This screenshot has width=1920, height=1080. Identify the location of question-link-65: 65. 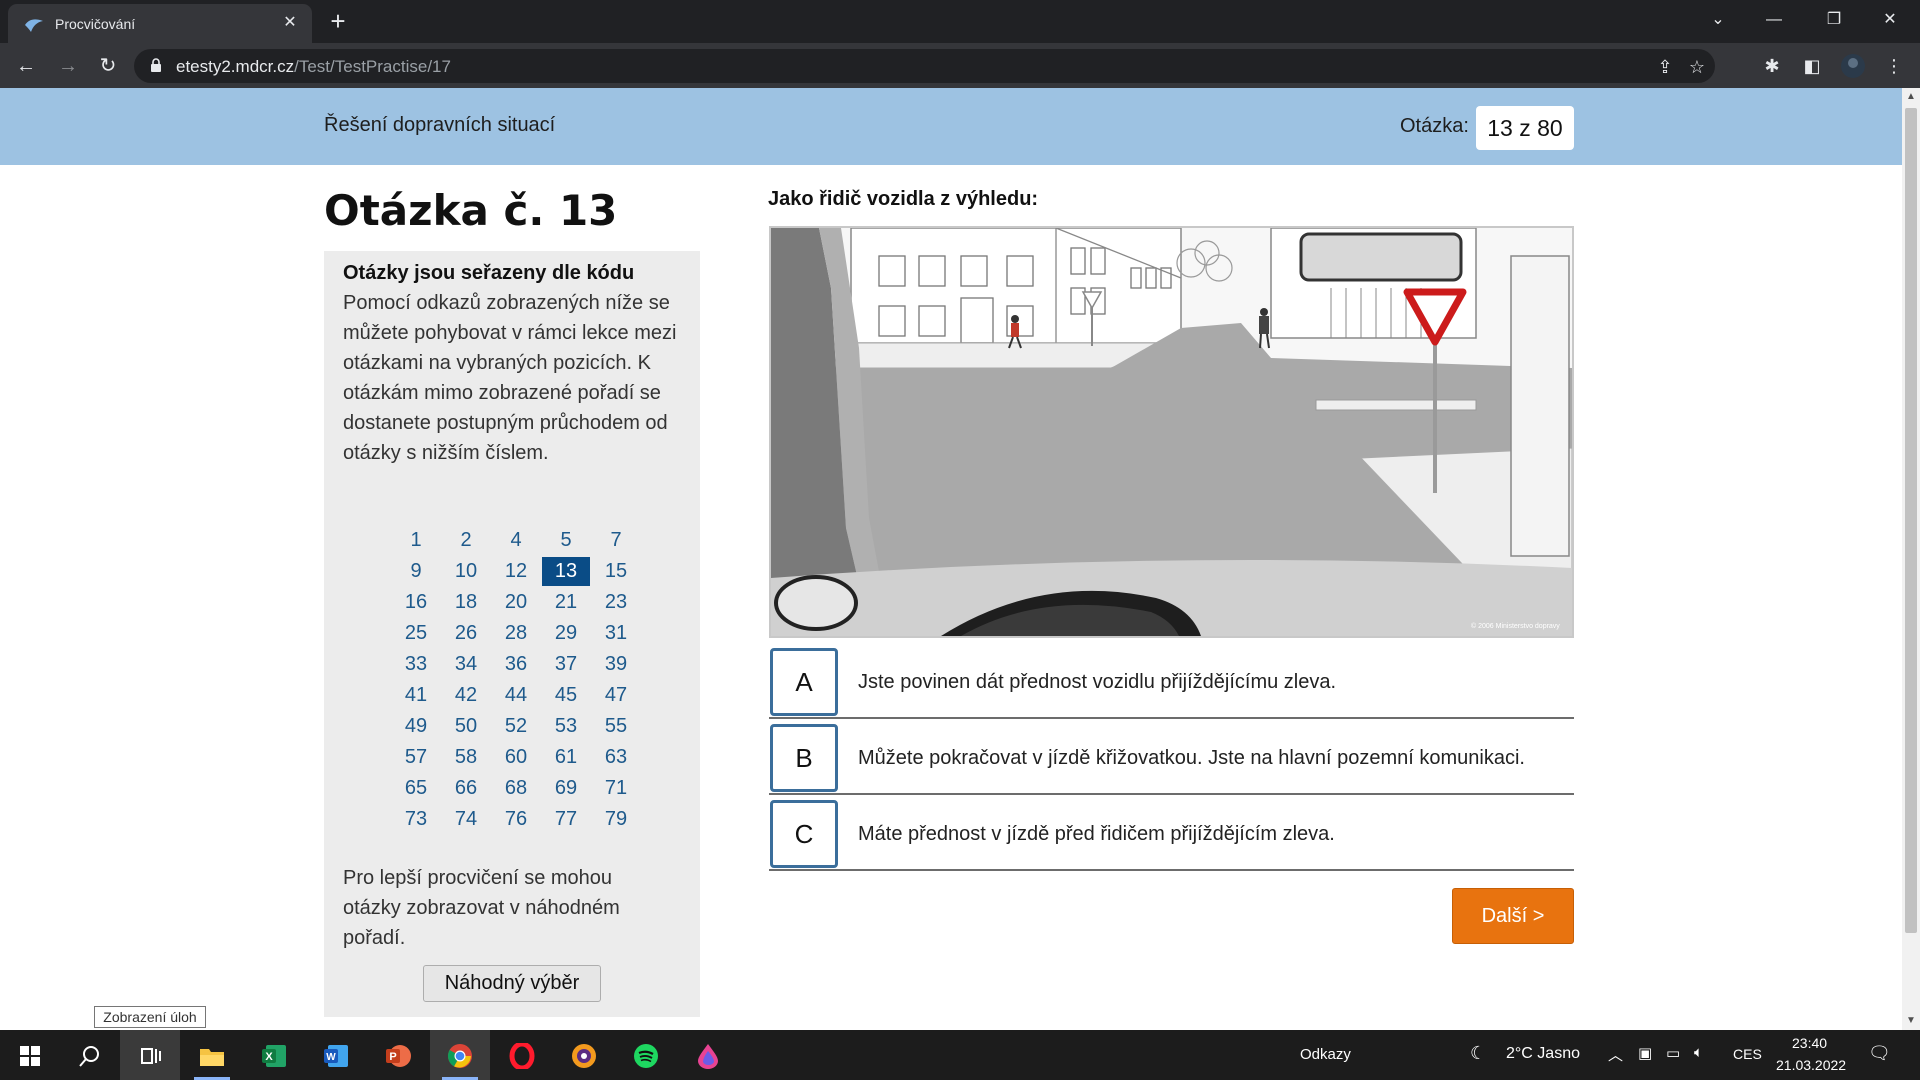
(416, 788).